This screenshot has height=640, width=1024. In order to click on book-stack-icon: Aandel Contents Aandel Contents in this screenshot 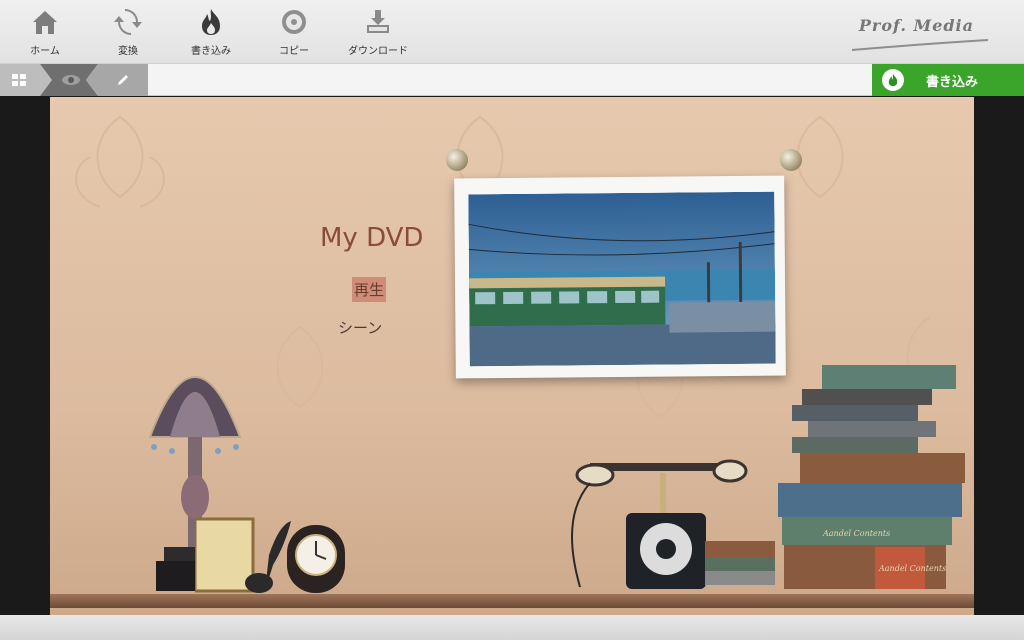, I will do `click(835, 477)`.